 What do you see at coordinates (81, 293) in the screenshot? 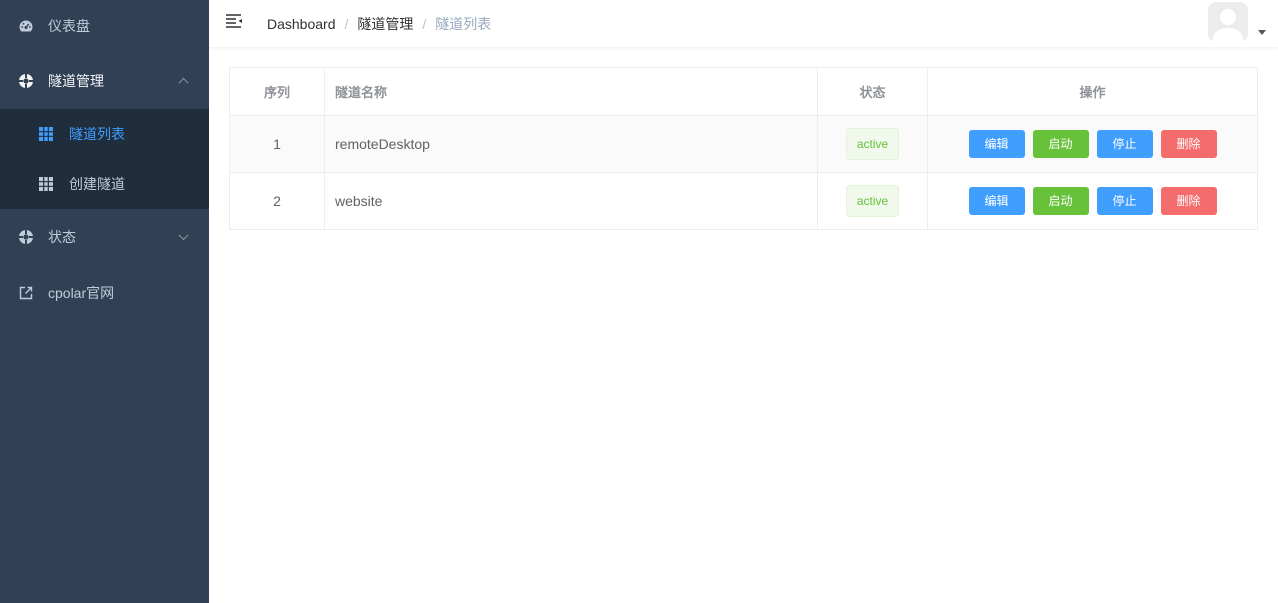
I see `sidebar-item-label: cpolar官网` at bounding box center [81, 293].